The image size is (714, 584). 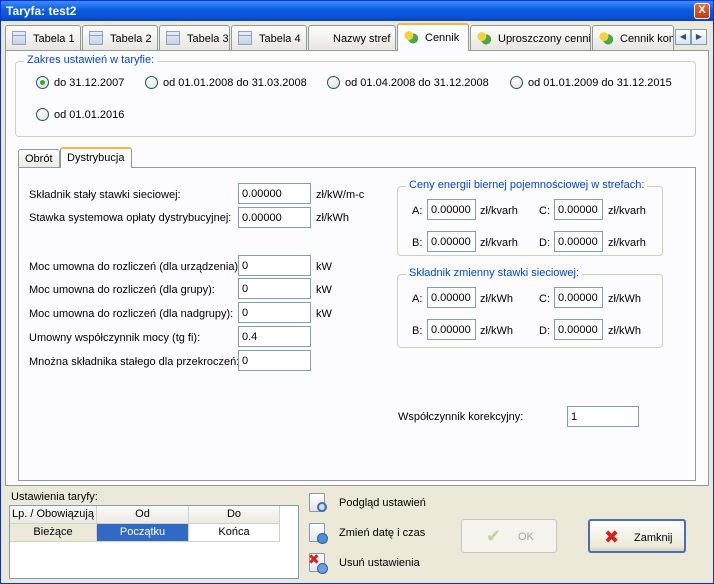 I want to click on tab-obrot: Obrót, so click(x=39, y=158).